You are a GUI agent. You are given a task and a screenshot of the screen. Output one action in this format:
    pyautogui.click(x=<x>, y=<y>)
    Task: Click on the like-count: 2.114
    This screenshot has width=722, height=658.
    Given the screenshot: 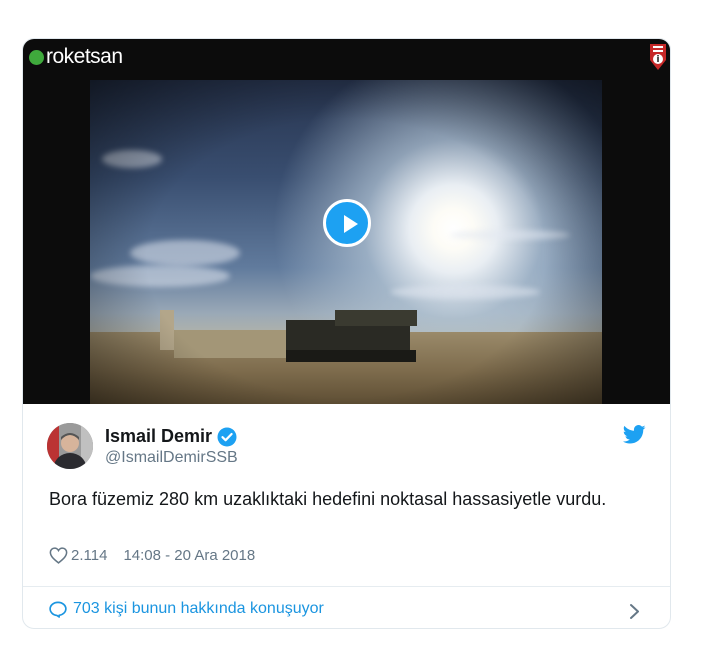 What is the action you would take?
    pyautogui.click(x=89, y=555)
    